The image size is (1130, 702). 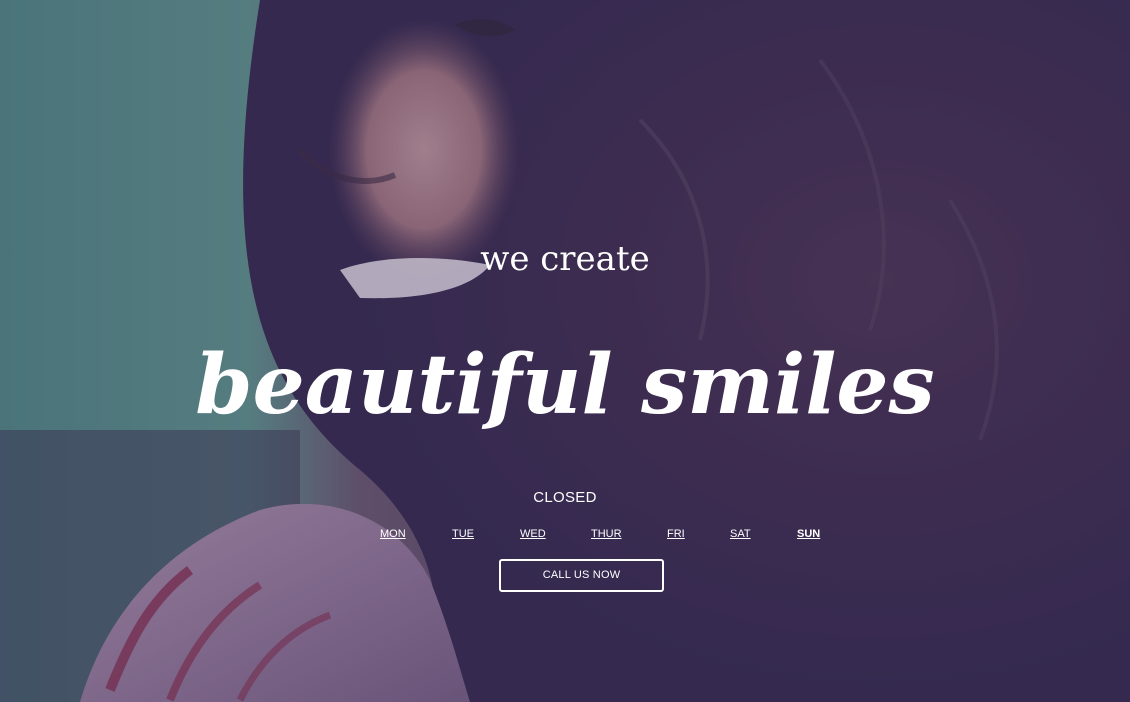 What do you see at coordinates (581, 575) in the screenshot?
I see `call-us-now-button: CALL US NOW` at bounding box center [581, 575].